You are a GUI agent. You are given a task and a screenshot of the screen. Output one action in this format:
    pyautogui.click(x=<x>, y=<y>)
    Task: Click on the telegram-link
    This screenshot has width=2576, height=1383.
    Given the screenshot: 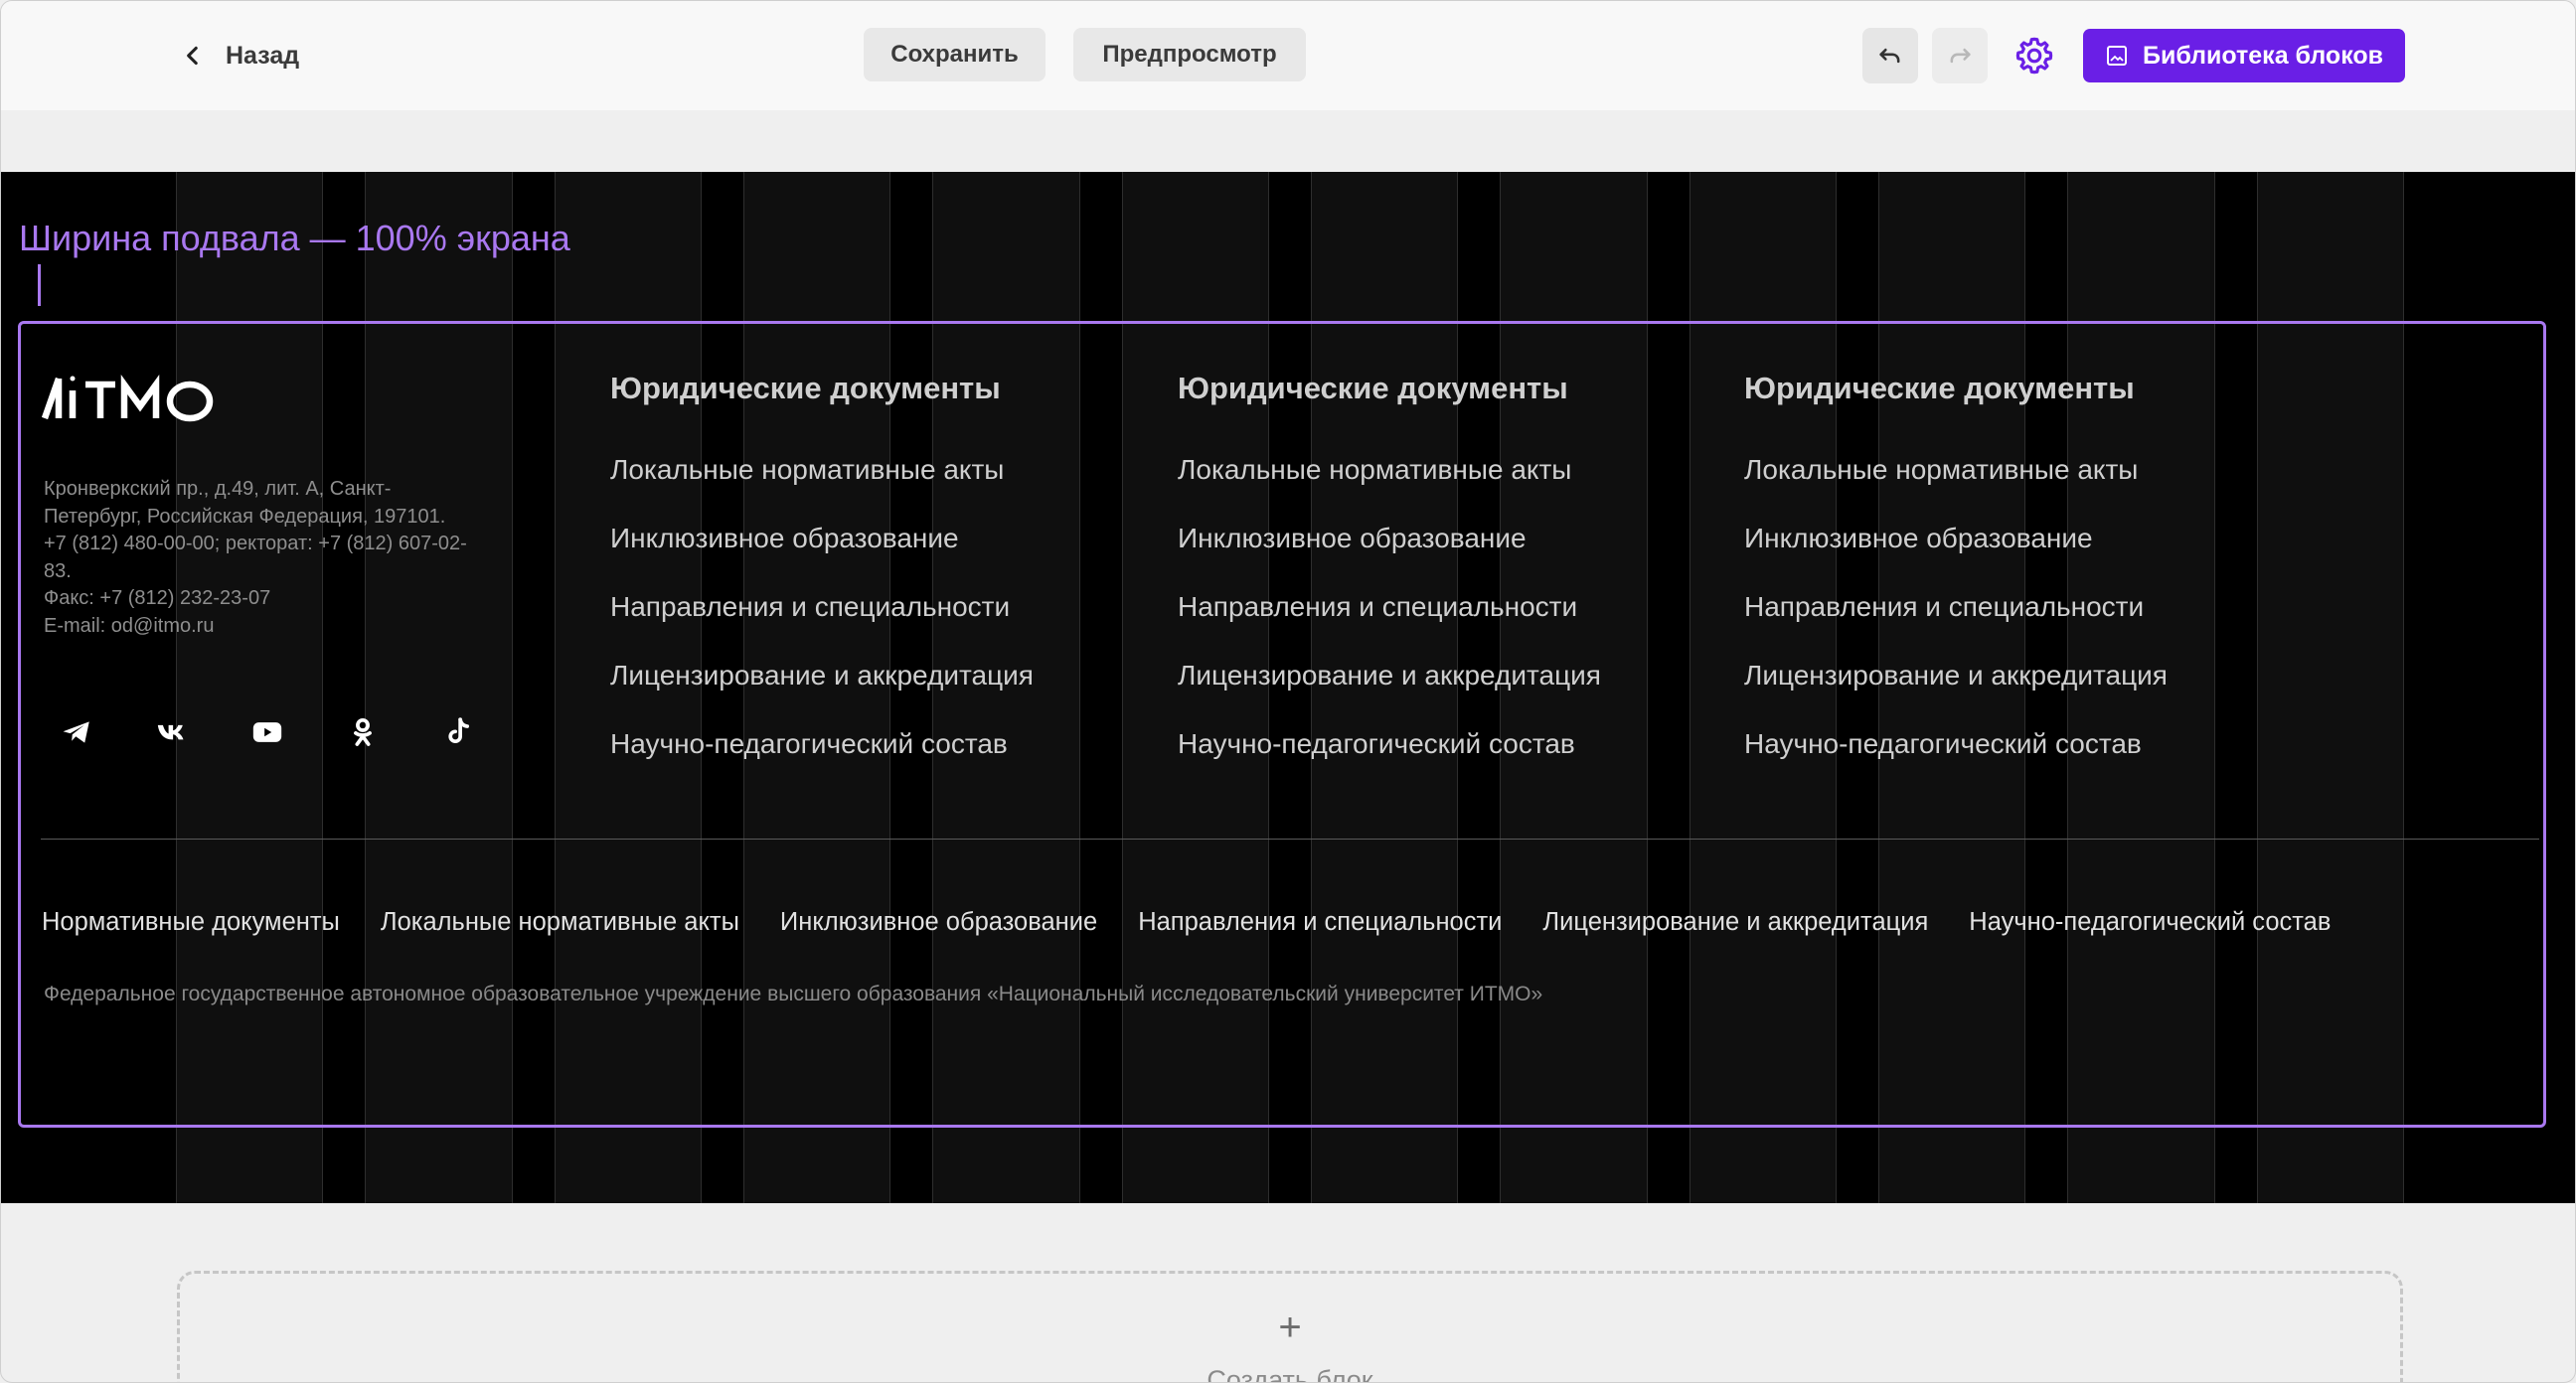 What is the action you would take?
    pyautogui.click(x=76, y=732)
    